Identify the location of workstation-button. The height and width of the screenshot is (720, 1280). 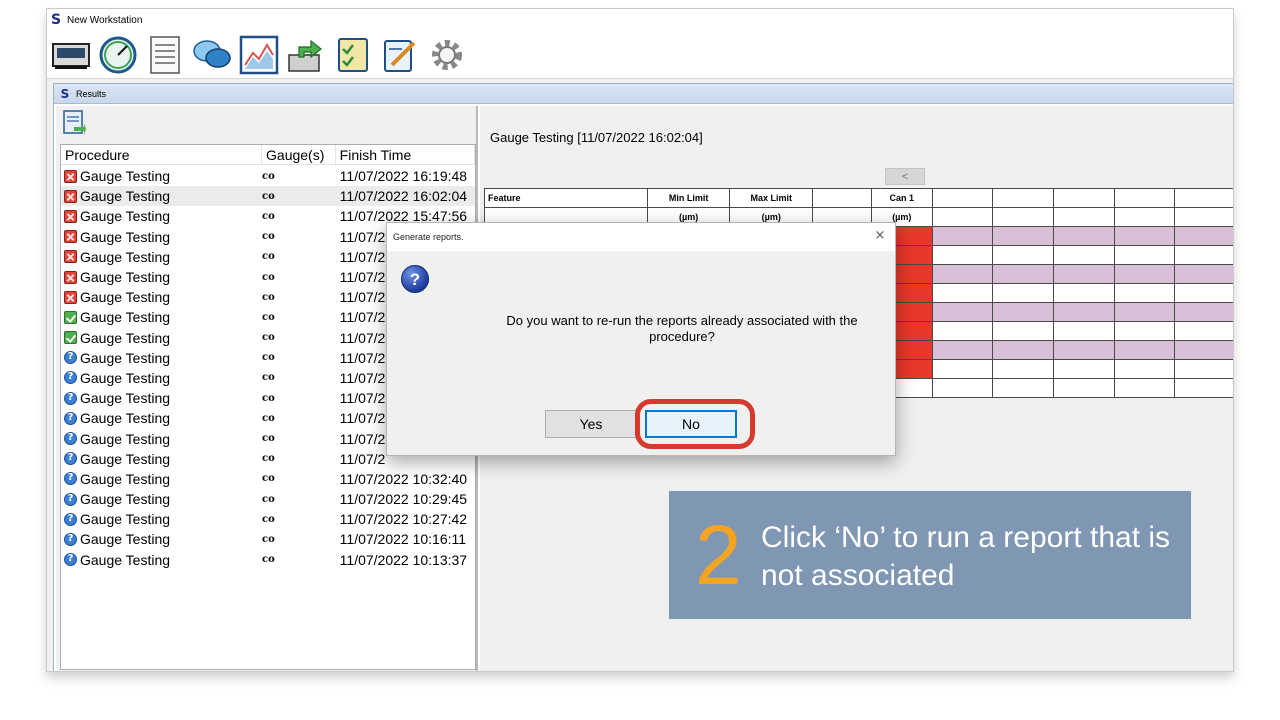
(71, 55).